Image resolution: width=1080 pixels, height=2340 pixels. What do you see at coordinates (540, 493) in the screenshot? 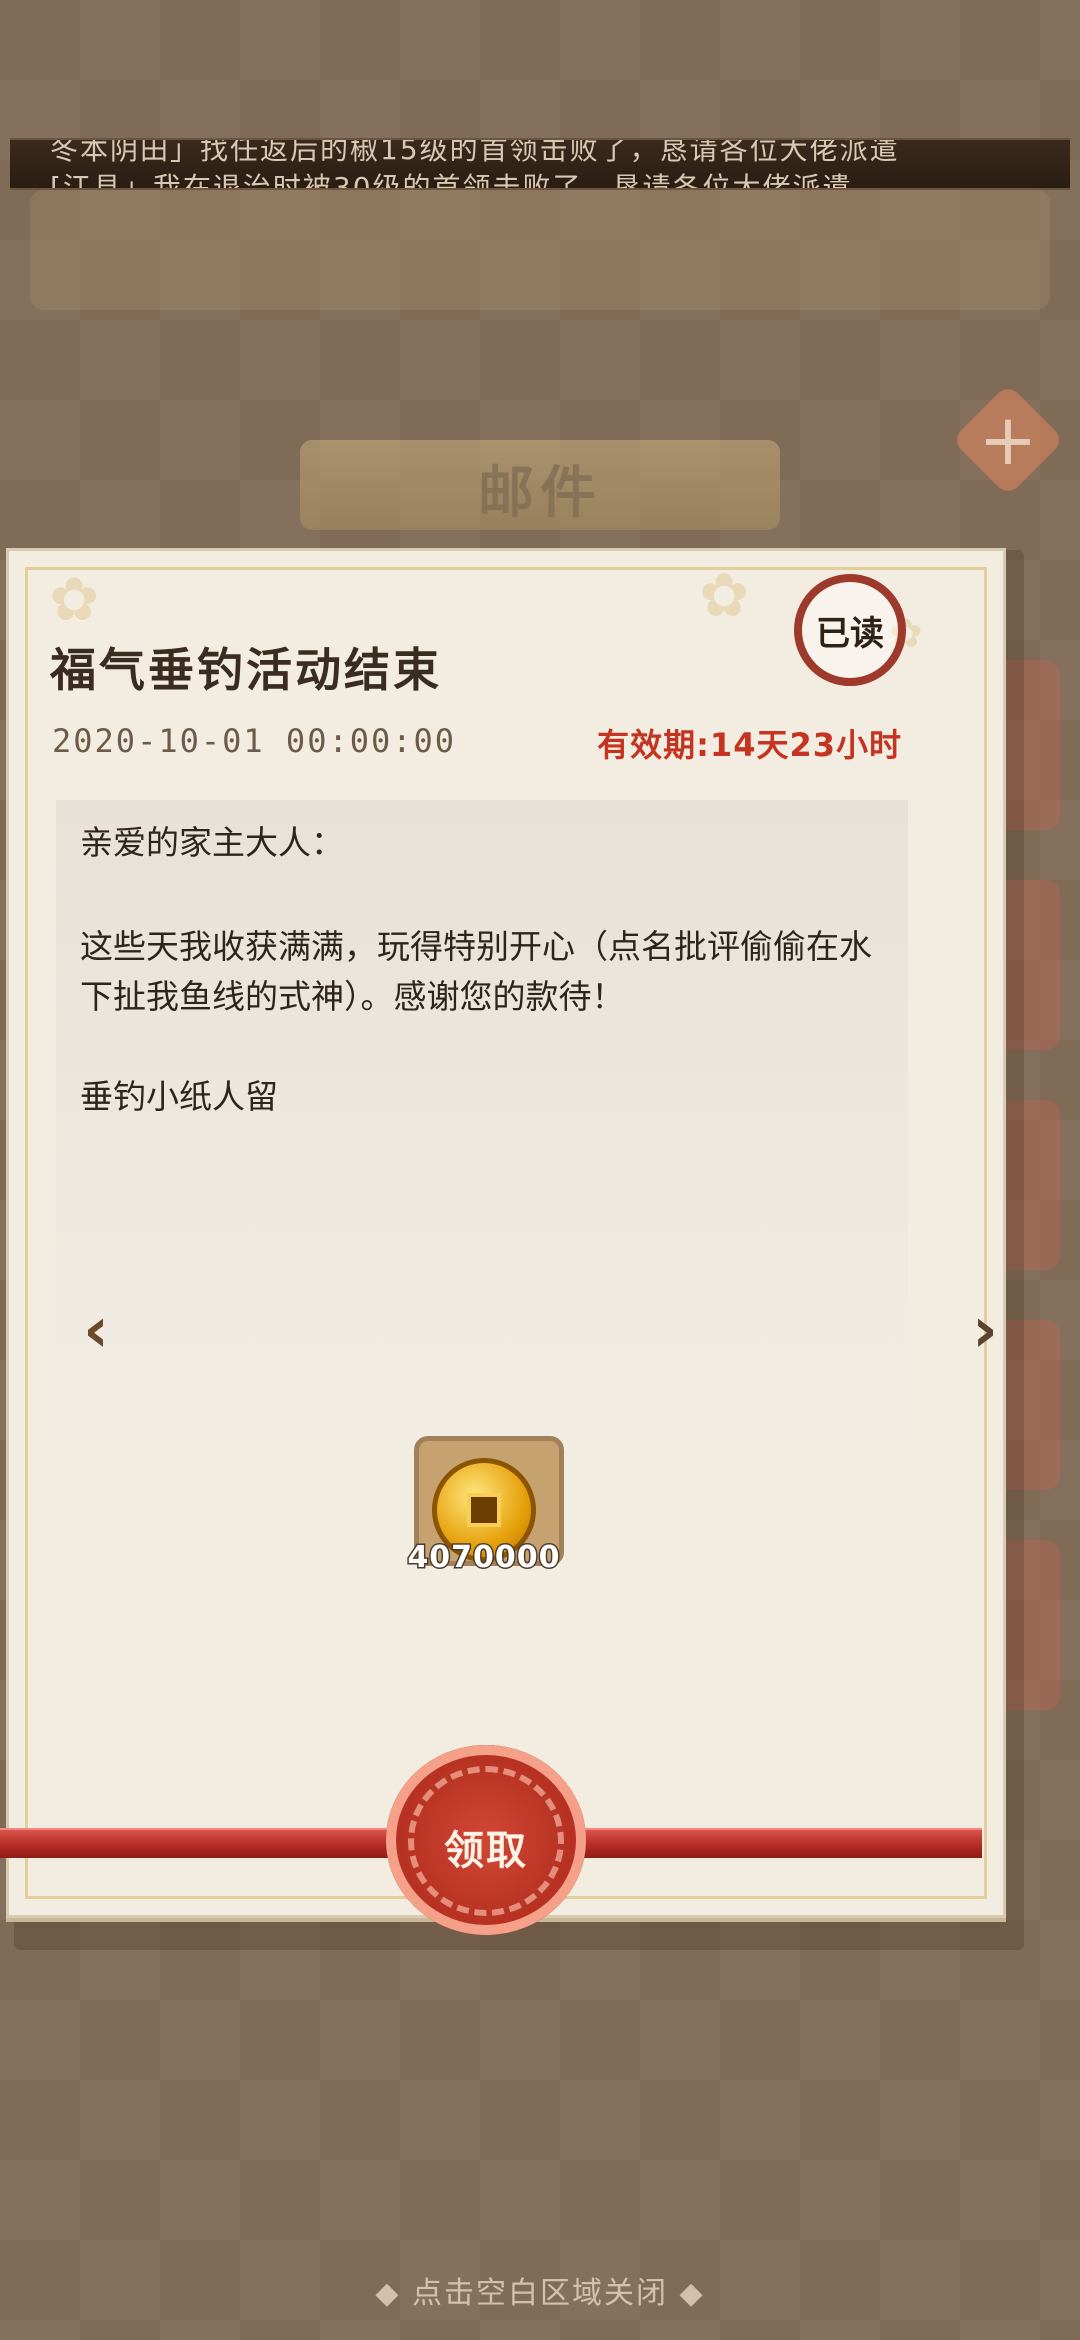
I see `mail-title: 邮件` at bounding box center [540, 493].